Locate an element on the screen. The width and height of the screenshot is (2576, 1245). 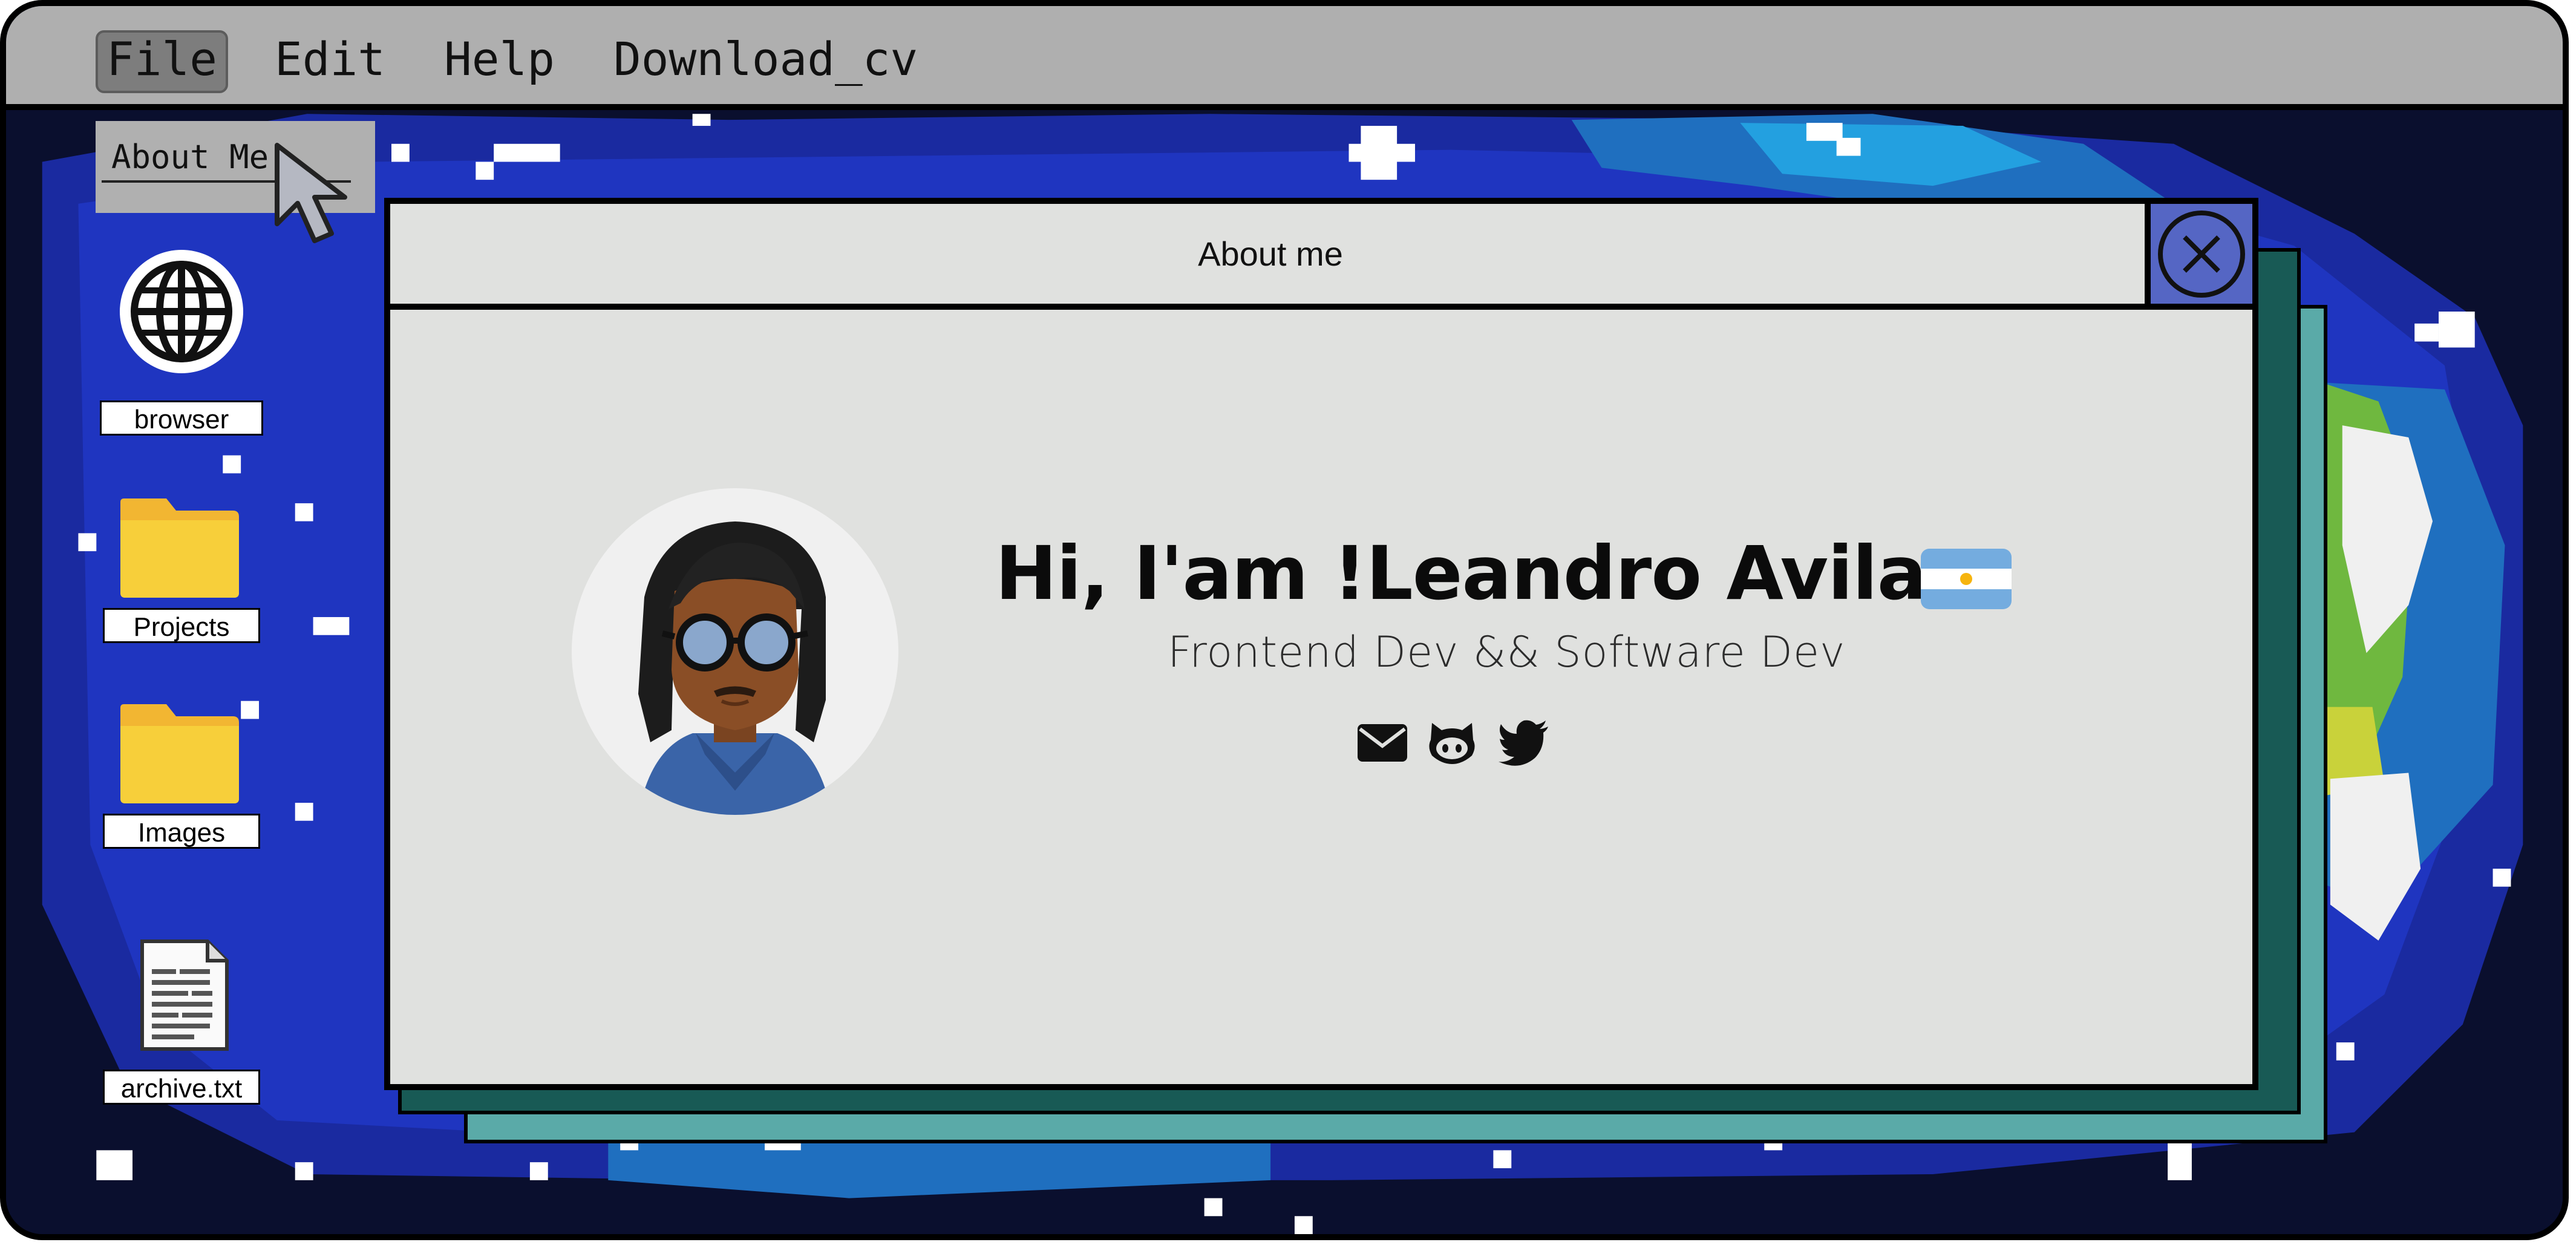
window-title: About me is located at coordinates (1270, 254).